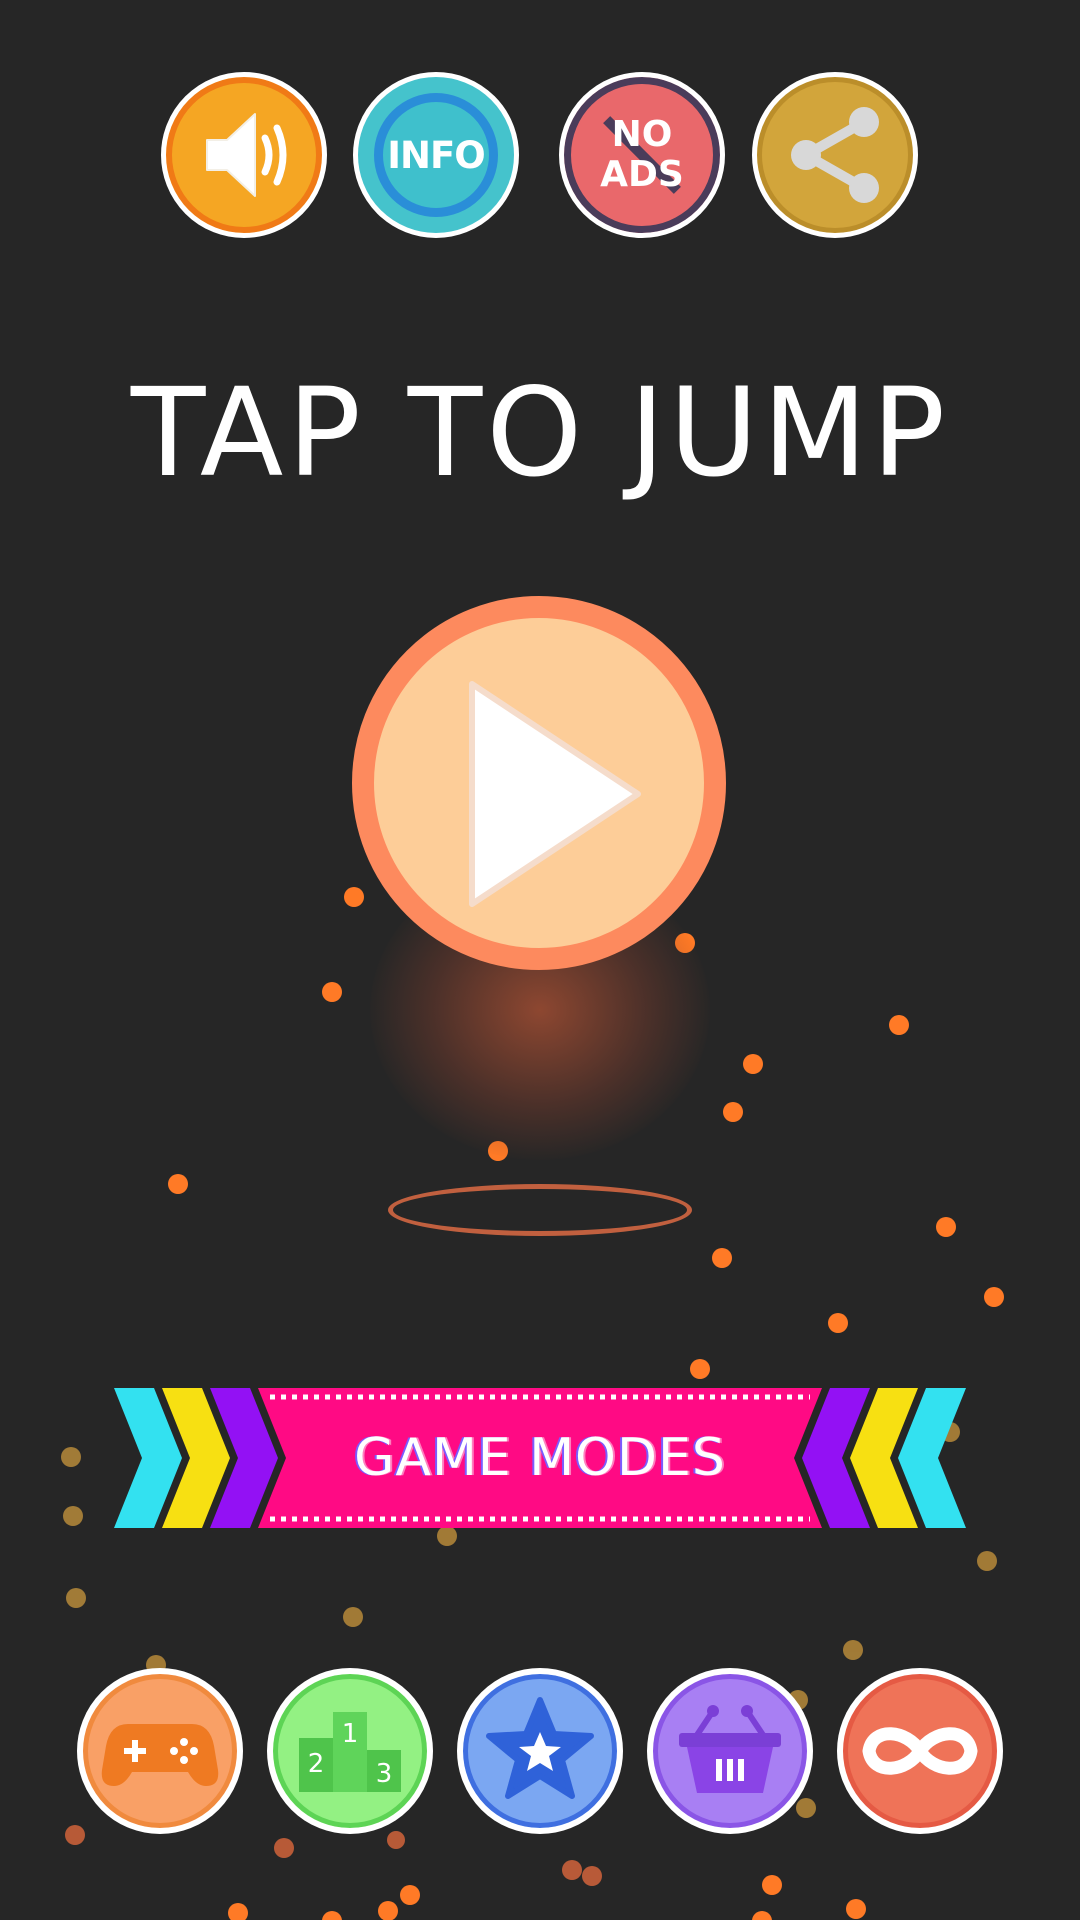 The width and height of the screenshot is (1080, 1920). I want to click on favorites-button, so click(540, 1751).